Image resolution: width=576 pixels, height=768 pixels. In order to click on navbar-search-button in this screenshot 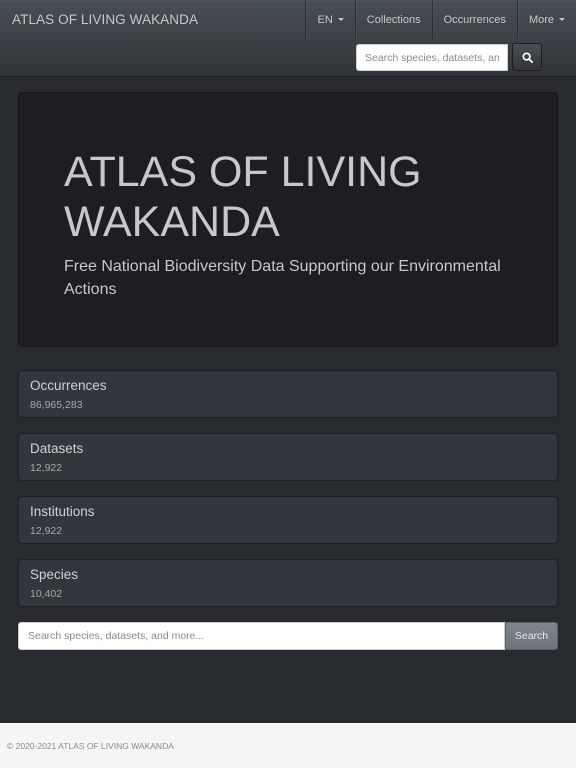, I will do `click(527, 57)`.